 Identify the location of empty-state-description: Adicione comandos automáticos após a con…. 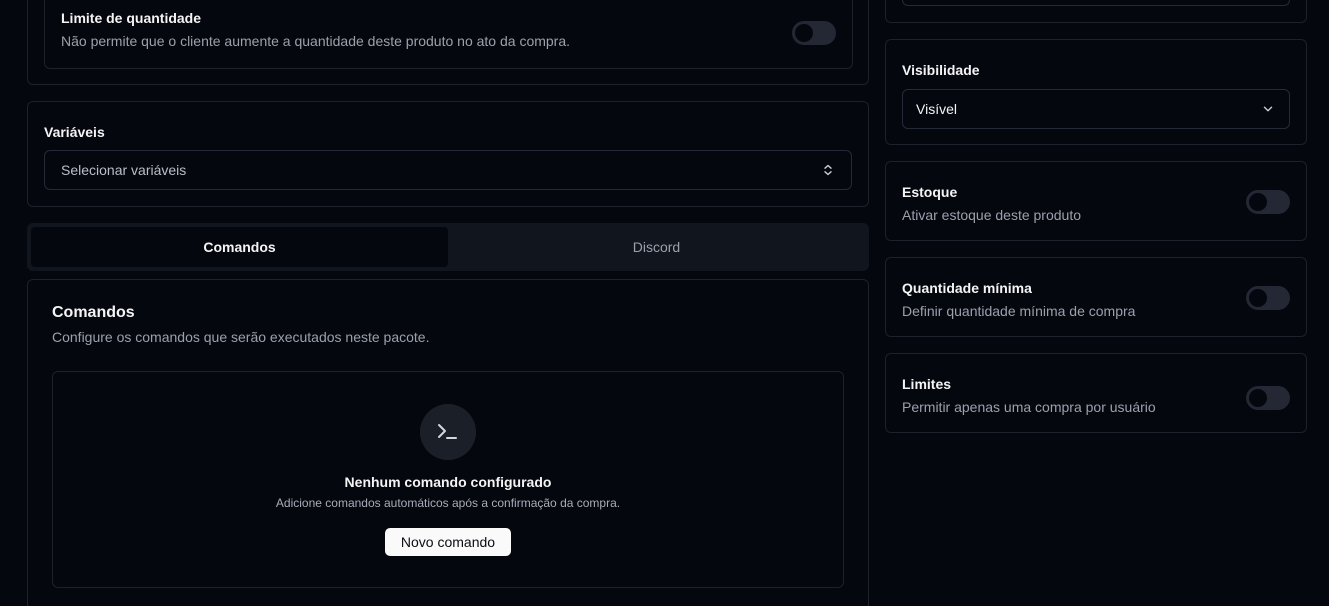
(448, 503).